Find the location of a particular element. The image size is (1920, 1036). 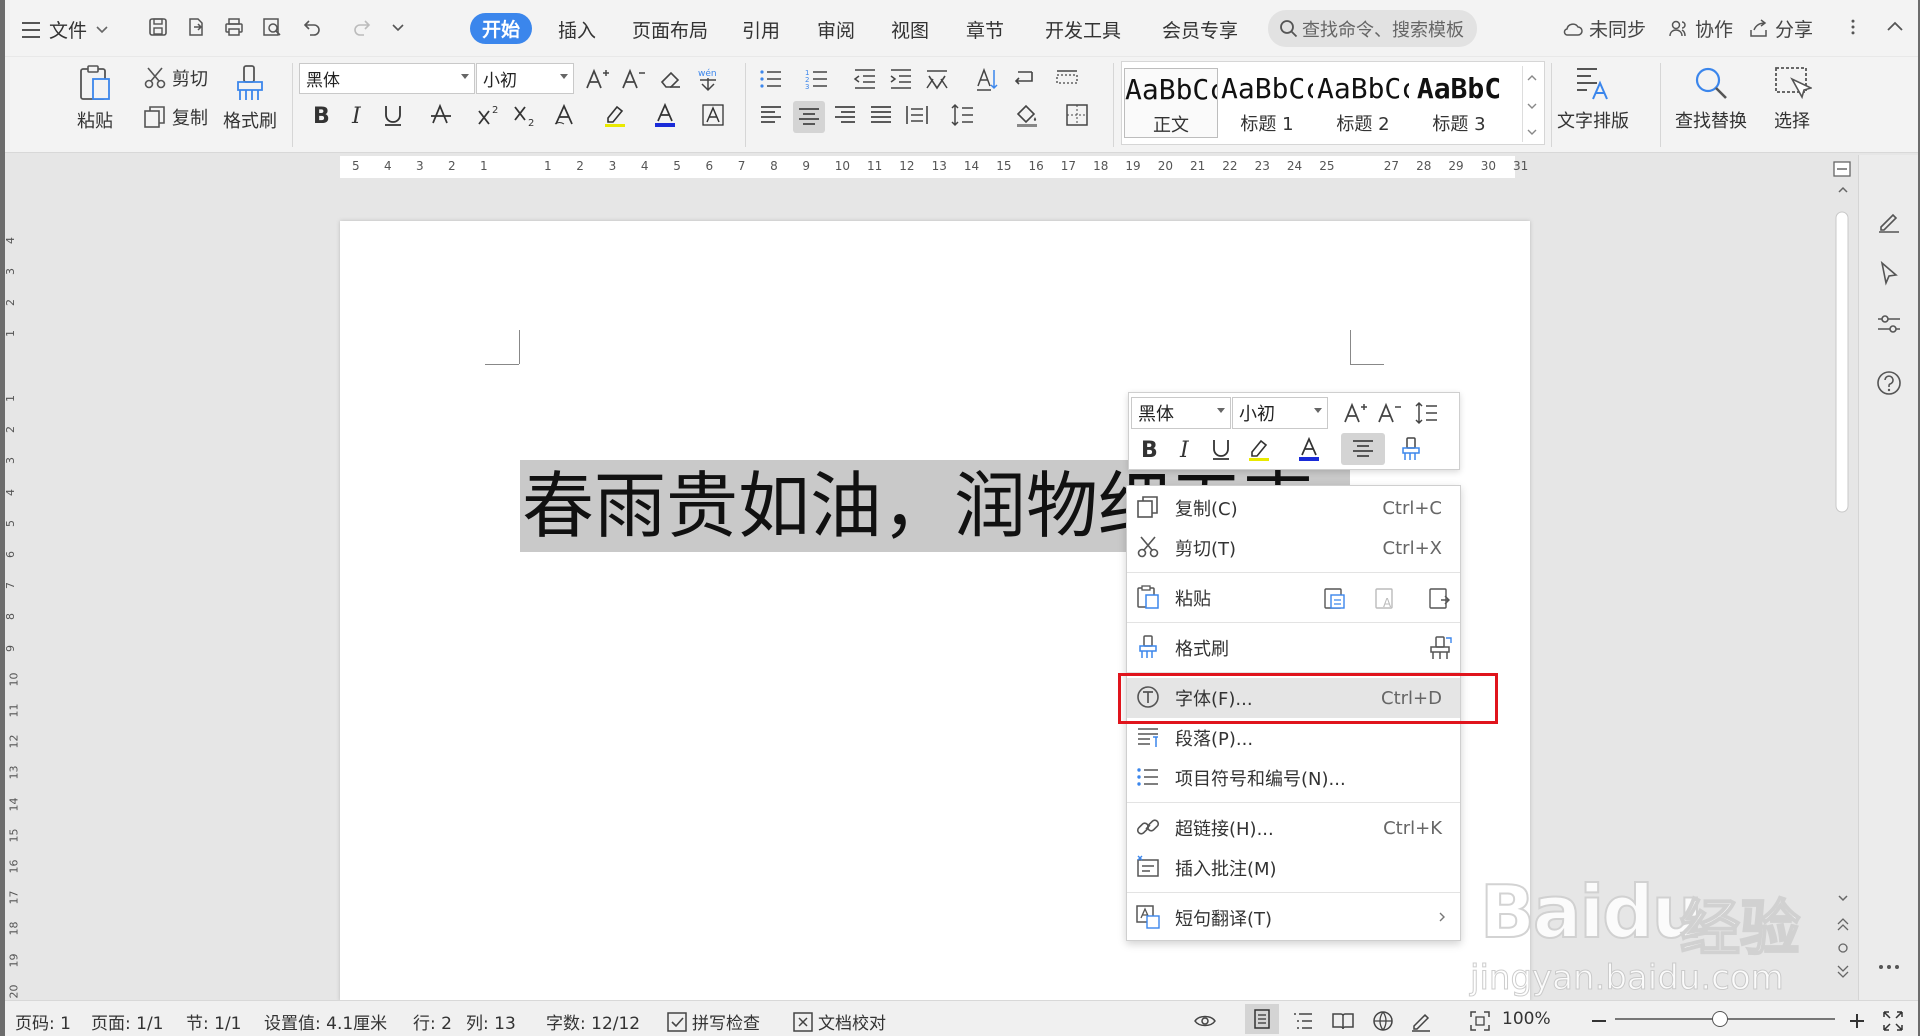

export-button is located at coordinates (196, 27).